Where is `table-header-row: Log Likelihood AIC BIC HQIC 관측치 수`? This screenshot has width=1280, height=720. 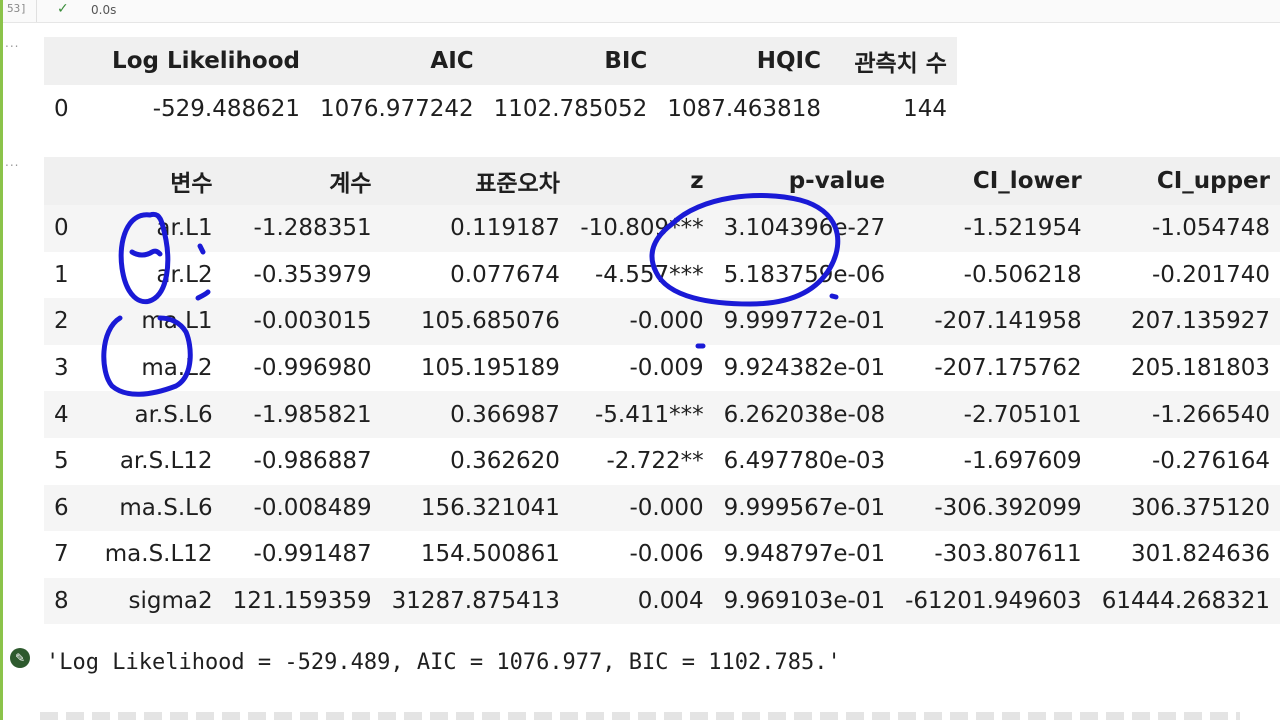
table-header-row: Log Likelihood AIC BIC HQIC 관측치 수 is located at coordinates (500, 61).